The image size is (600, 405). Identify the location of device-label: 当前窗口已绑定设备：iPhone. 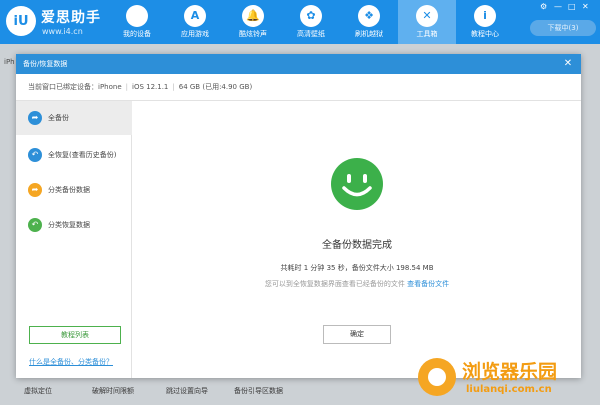
(75, 87).